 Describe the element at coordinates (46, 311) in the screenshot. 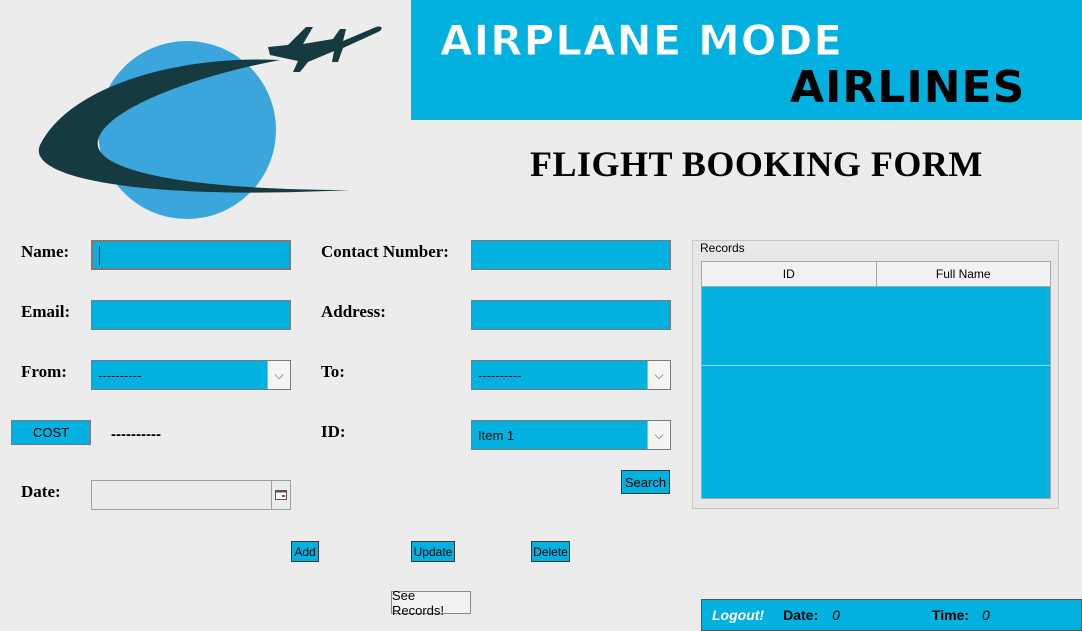

I see `email-label: Email:` at that location.